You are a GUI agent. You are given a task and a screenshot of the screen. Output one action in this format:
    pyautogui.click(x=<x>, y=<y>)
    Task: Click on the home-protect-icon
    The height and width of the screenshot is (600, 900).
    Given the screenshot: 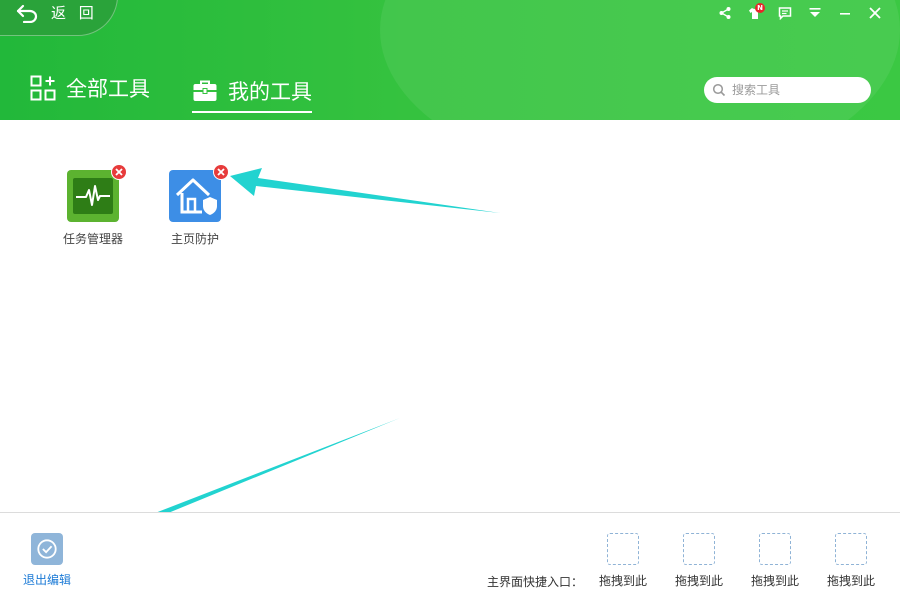 What is the action you would take?
    pyautogui.click(x=196, y=196)
    